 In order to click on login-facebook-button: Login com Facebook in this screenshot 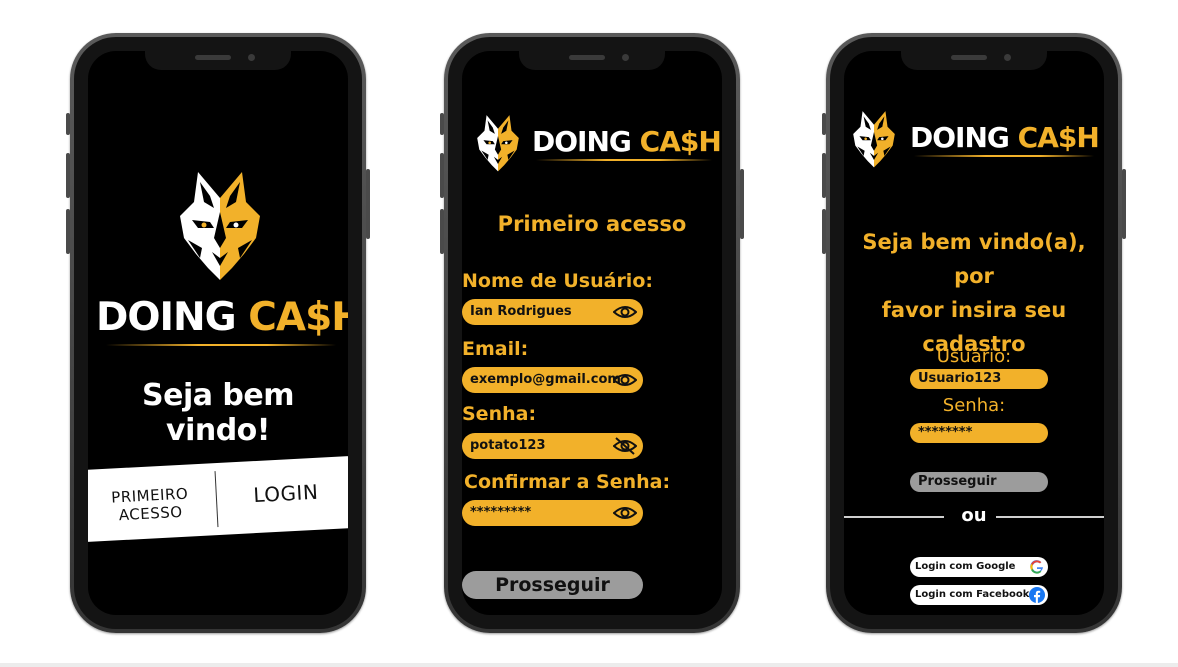, I will do `click(979, 595)`.